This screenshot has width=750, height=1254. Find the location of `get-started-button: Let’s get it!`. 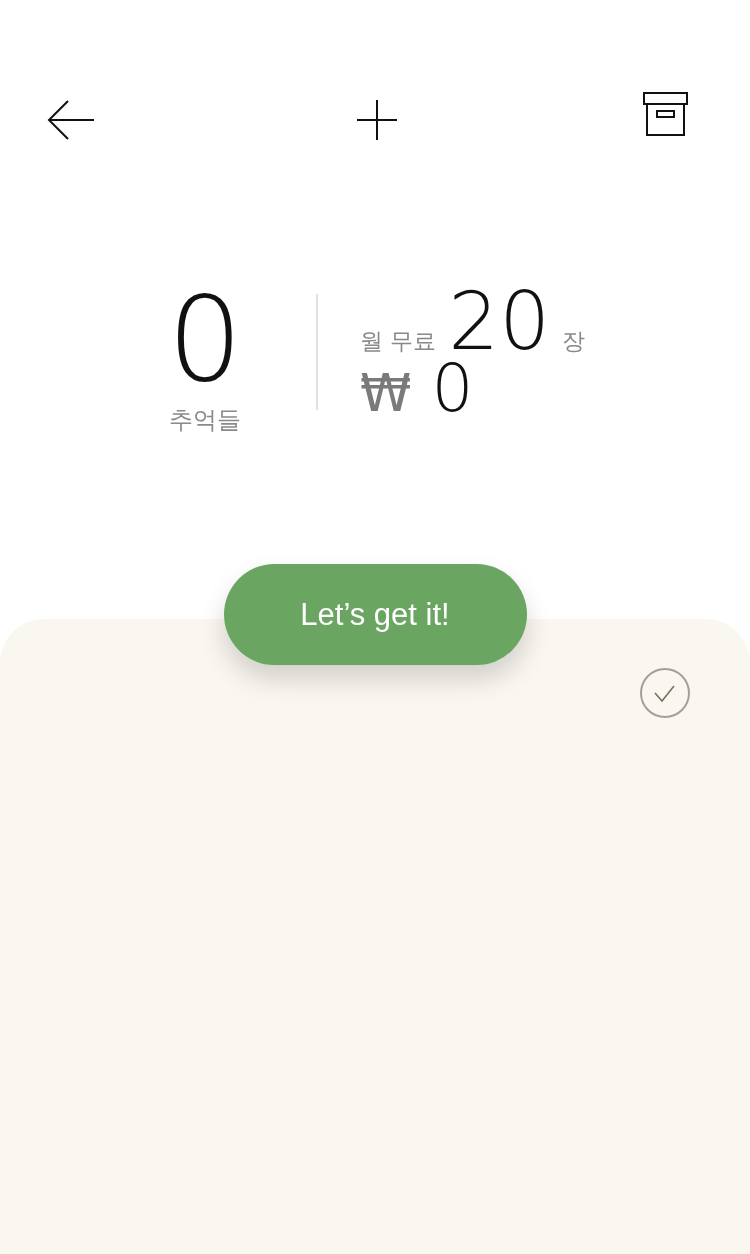

get-started-button: Let’s get it! is located at coordinates (375, 614).